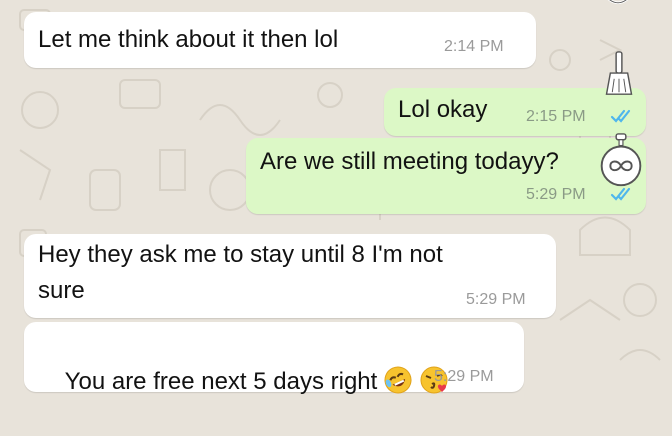 The image size is (672, 436). Describe the element at coordinates (221, 381) in the screenshot. I see `message-text-content: You are free next 5 days right` at that location.